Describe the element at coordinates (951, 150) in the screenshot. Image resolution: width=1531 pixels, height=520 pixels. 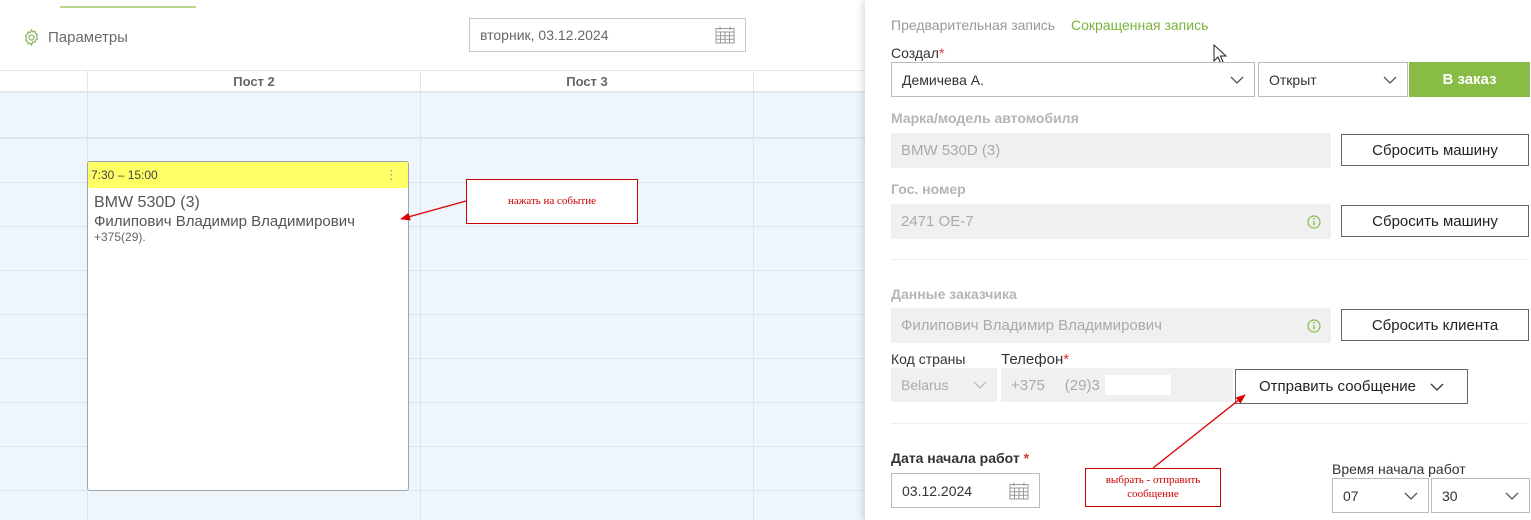
I see `car-model-value: BMW 530D (3)` at that location.